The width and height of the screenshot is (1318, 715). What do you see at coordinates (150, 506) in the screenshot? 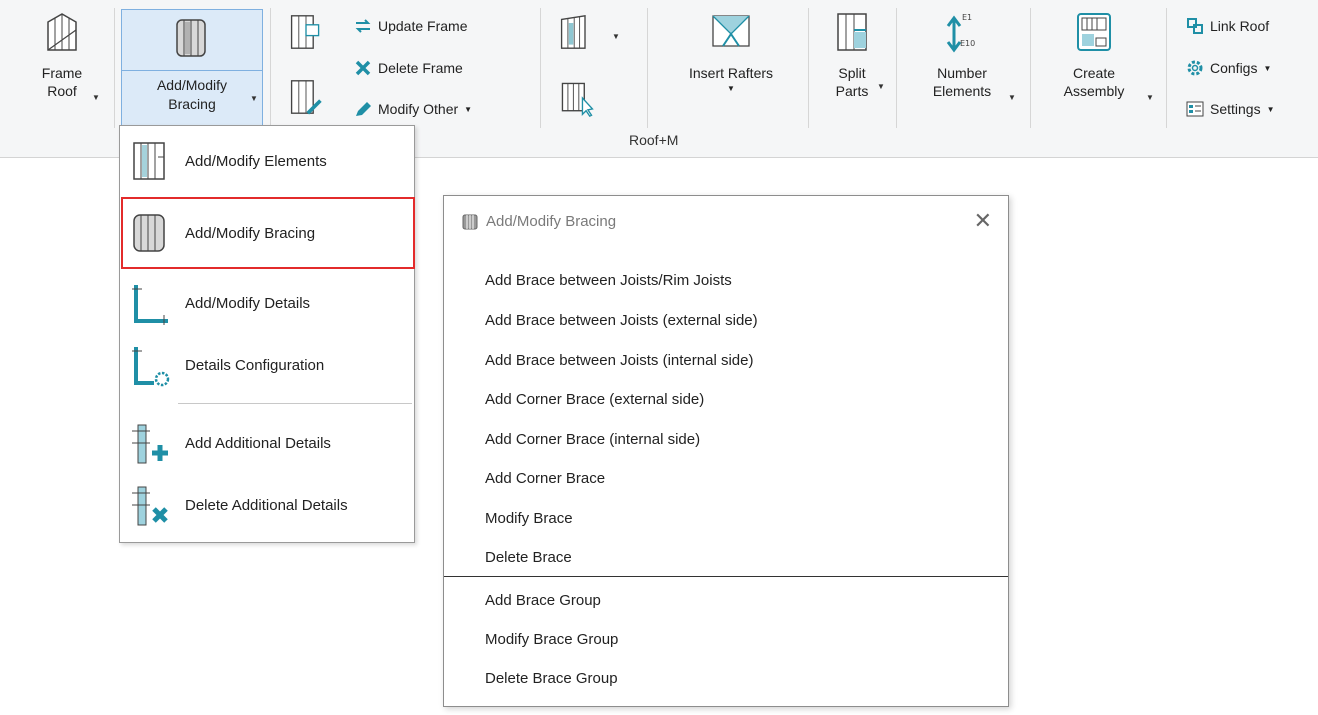
I see `delete-details-icon` at bounding box center [150, 506].